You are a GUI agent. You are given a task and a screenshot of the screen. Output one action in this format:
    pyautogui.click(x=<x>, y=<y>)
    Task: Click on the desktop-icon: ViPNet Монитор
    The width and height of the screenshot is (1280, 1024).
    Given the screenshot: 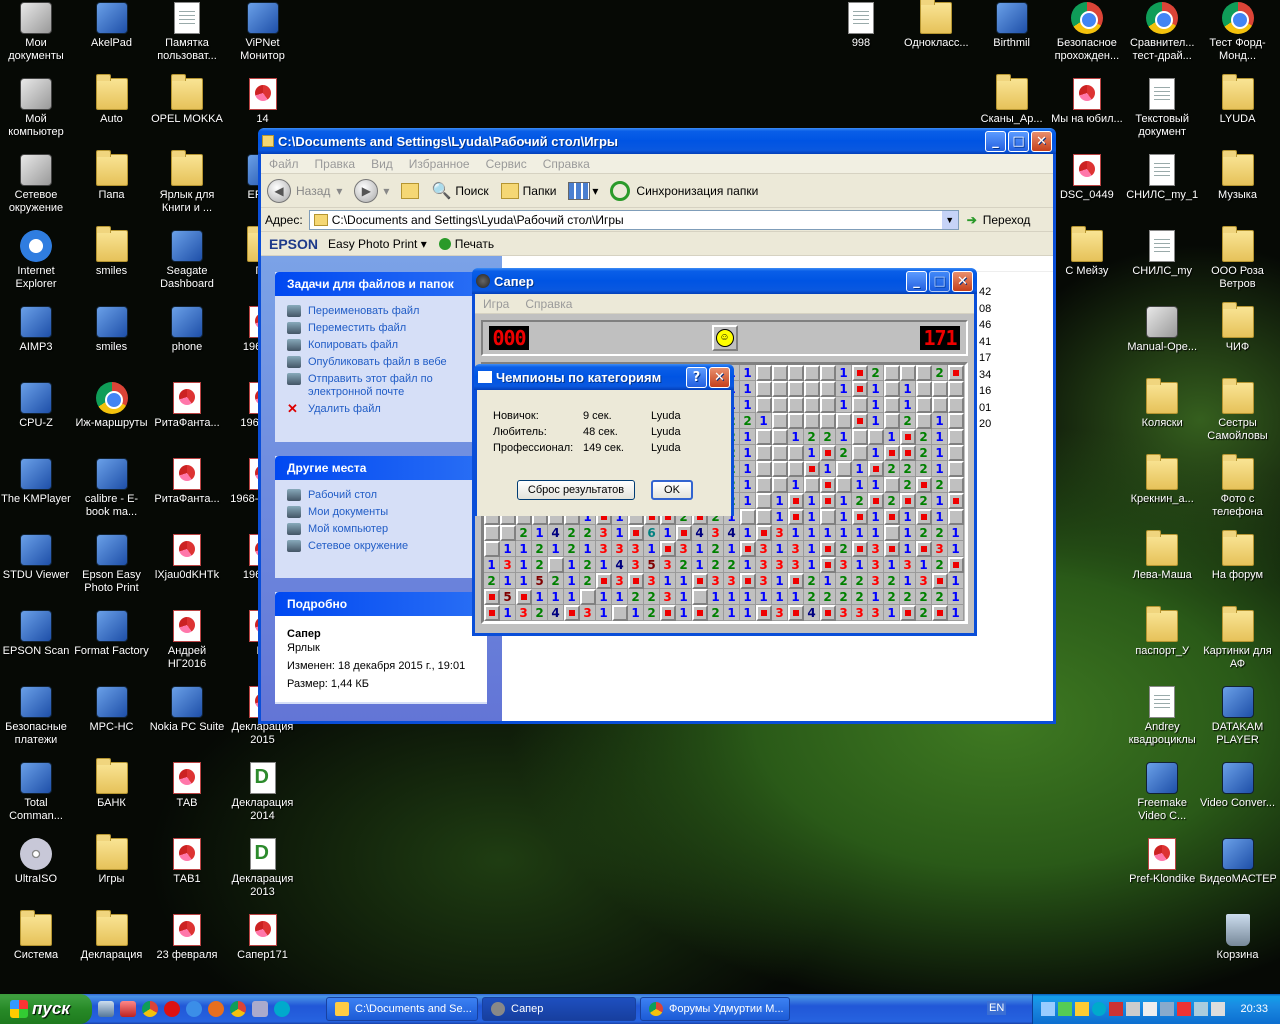 What is the action you would take?
    pyautogui.click(x=263, y=32)
    